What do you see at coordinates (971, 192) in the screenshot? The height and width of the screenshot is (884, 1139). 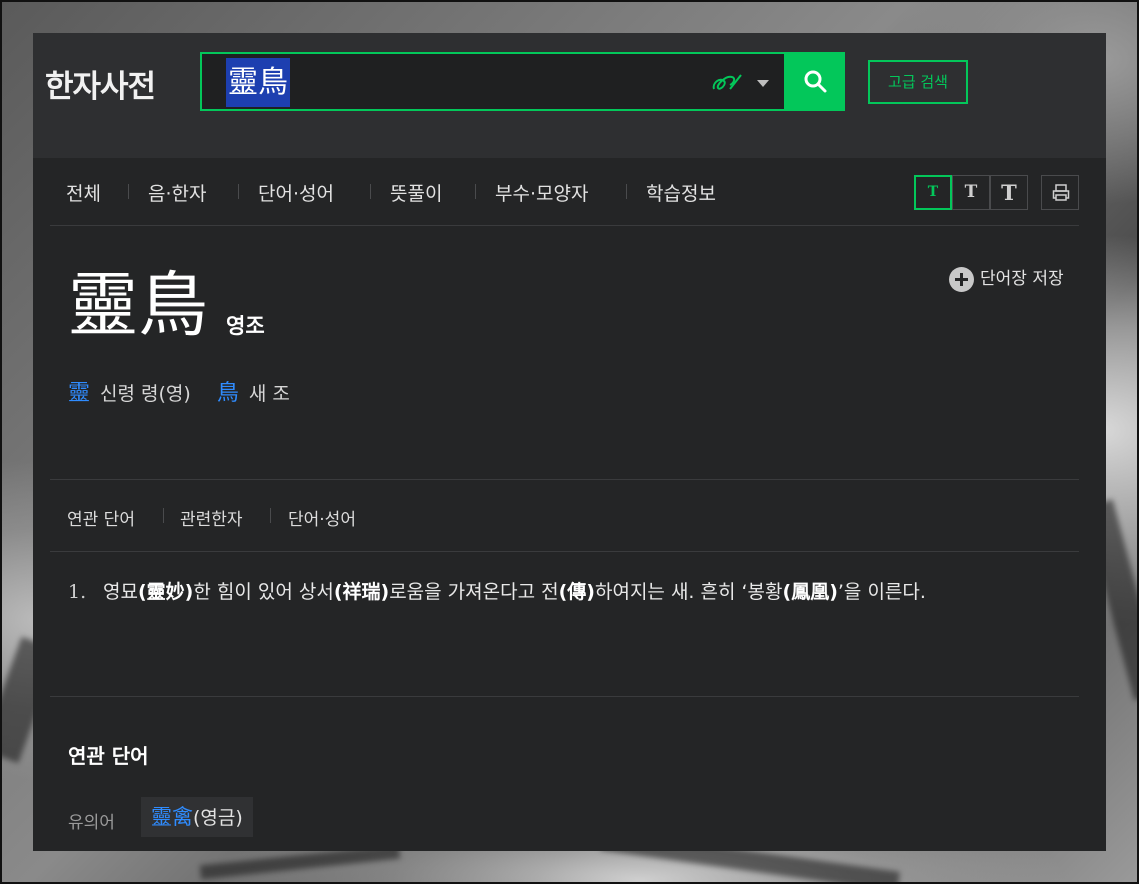 I see `font-size-medium-button: T` at bounding box center [971, 192].